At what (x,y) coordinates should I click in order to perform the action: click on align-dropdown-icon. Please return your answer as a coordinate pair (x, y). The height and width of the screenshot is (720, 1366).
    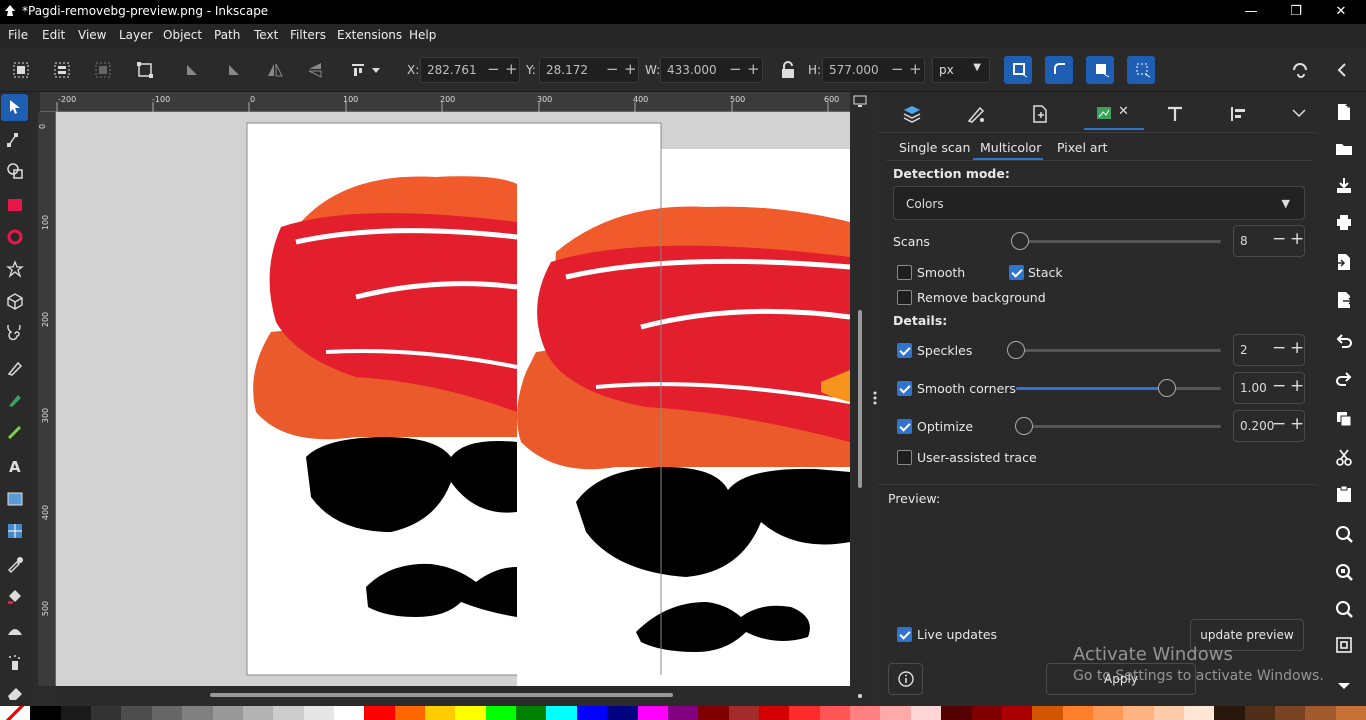
    Looking at the image, I should click on (369, 70).